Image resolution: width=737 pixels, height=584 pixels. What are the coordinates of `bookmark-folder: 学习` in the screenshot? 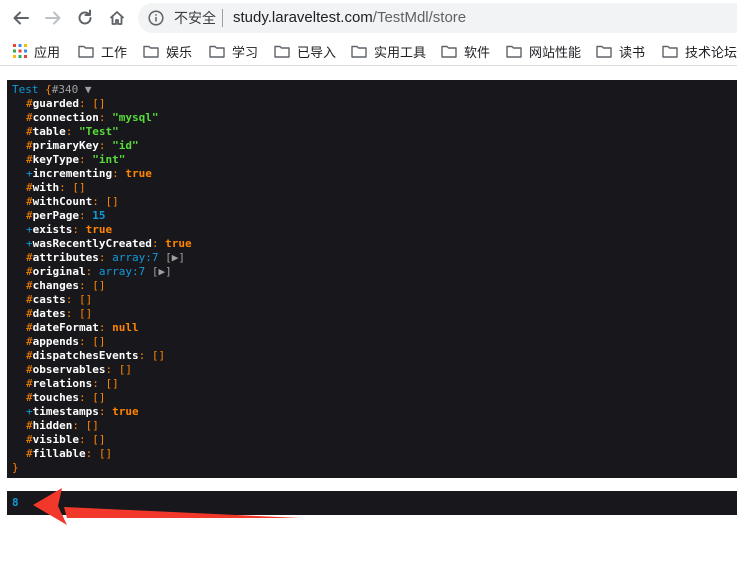 It's located at (233, 51).